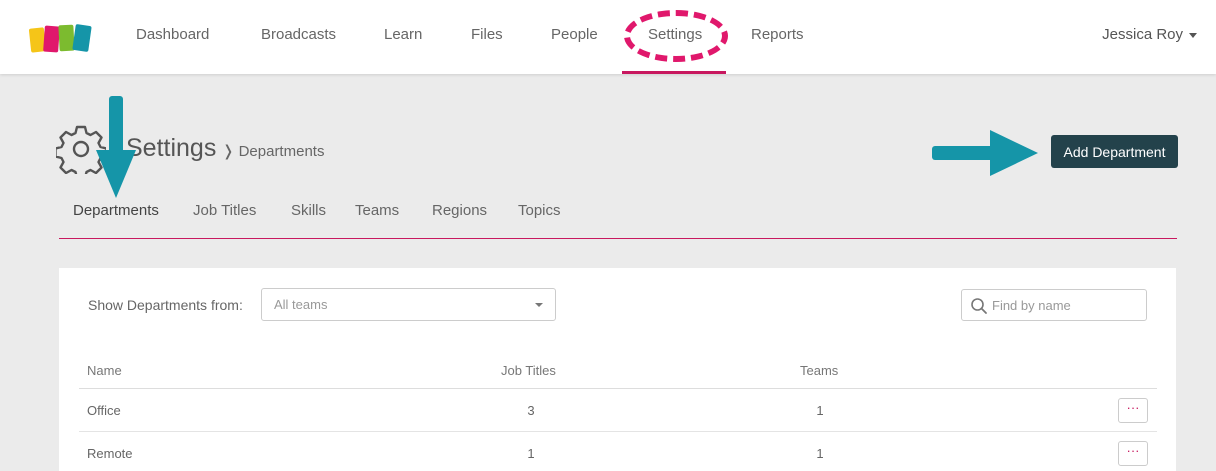 The height and width of the screenshot is (471, 1216). What do you see at coordinates (1114, 151) in the screenshot?
I see `add-department-button: Add Department` at bounding box center [1114, 151].